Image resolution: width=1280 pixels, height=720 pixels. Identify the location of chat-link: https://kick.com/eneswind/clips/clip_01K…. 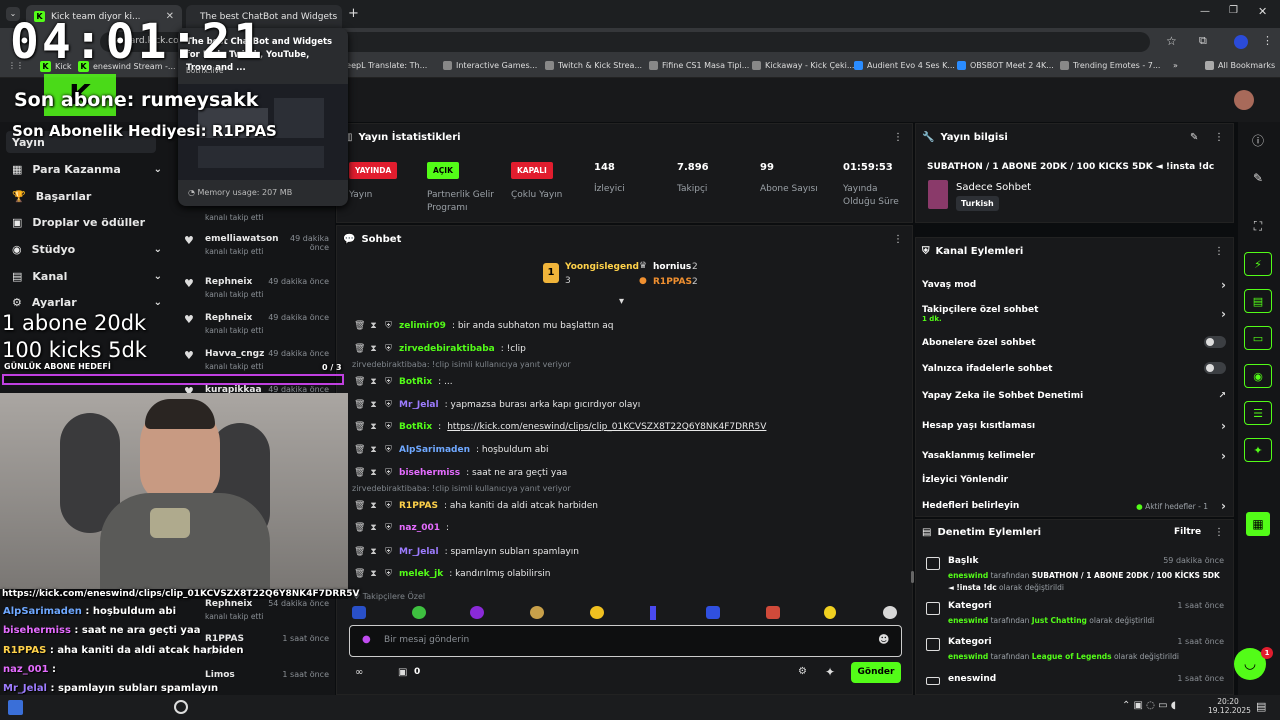
(606, 427).